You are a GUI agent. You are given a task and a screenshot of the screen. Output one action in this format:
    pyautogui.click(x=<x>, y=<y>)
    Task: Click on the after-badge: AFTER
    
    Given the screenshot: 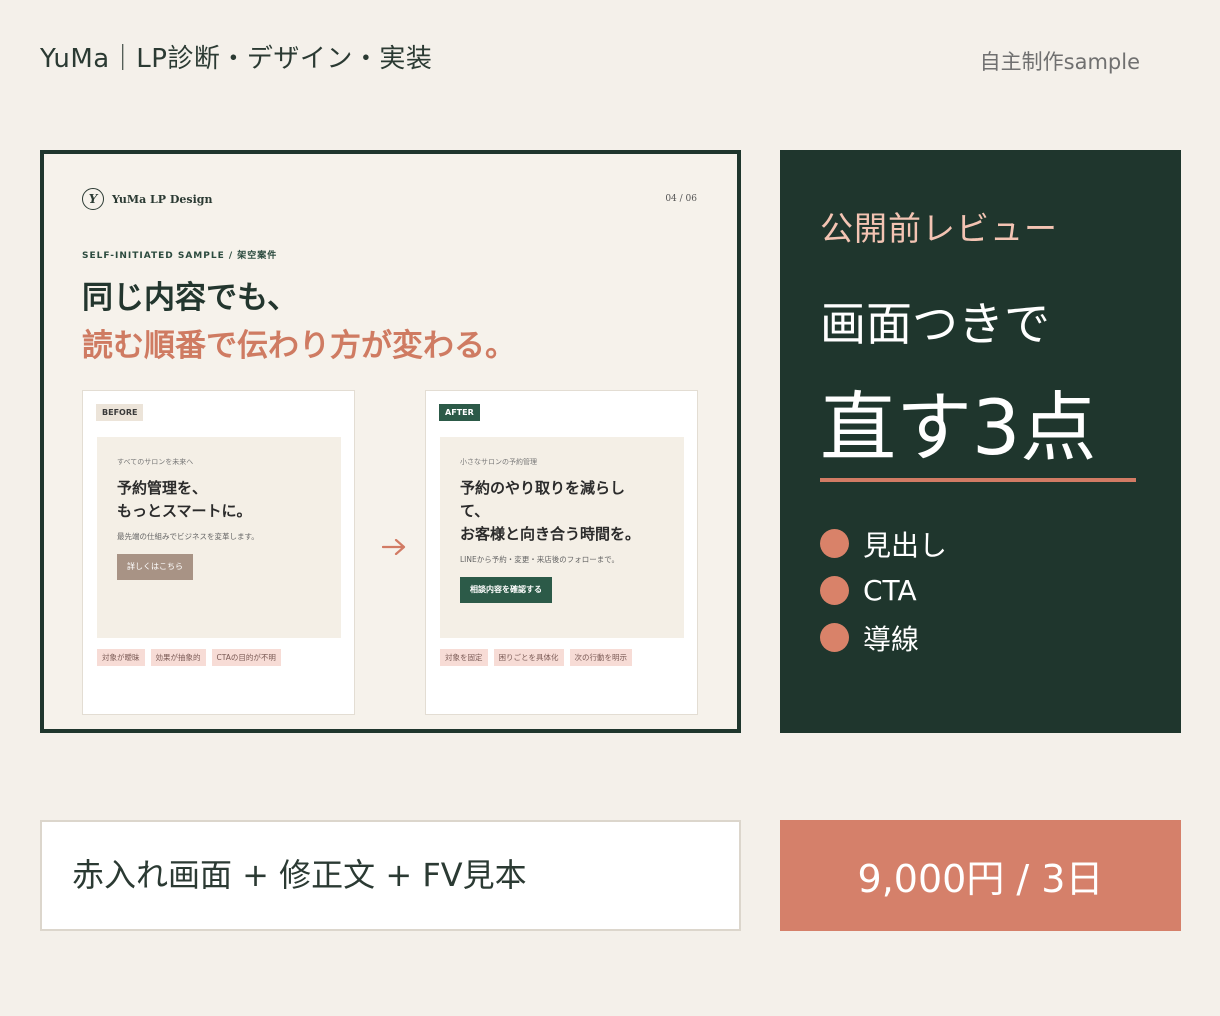 What is the action you would take?
    pyautogui.click(x=459, y=412)
    